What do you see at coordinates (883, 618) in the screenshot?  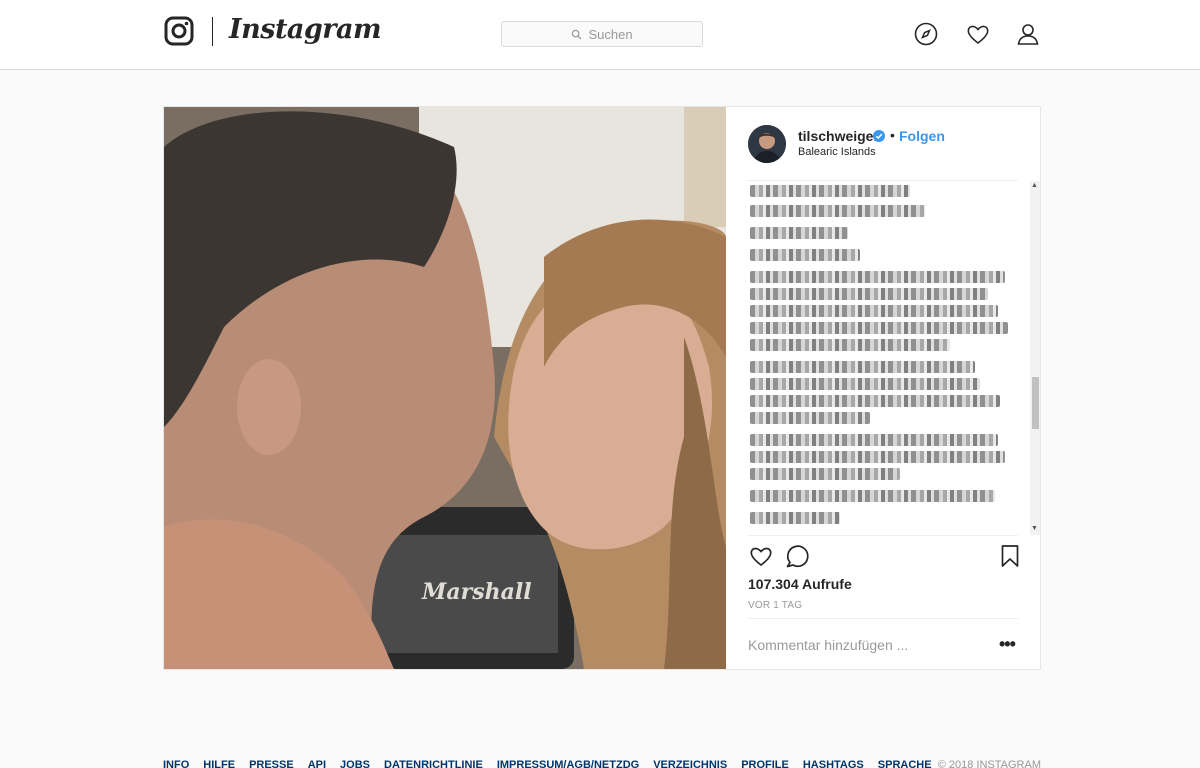 I see `input-divider` at bounding box center [883, 618].